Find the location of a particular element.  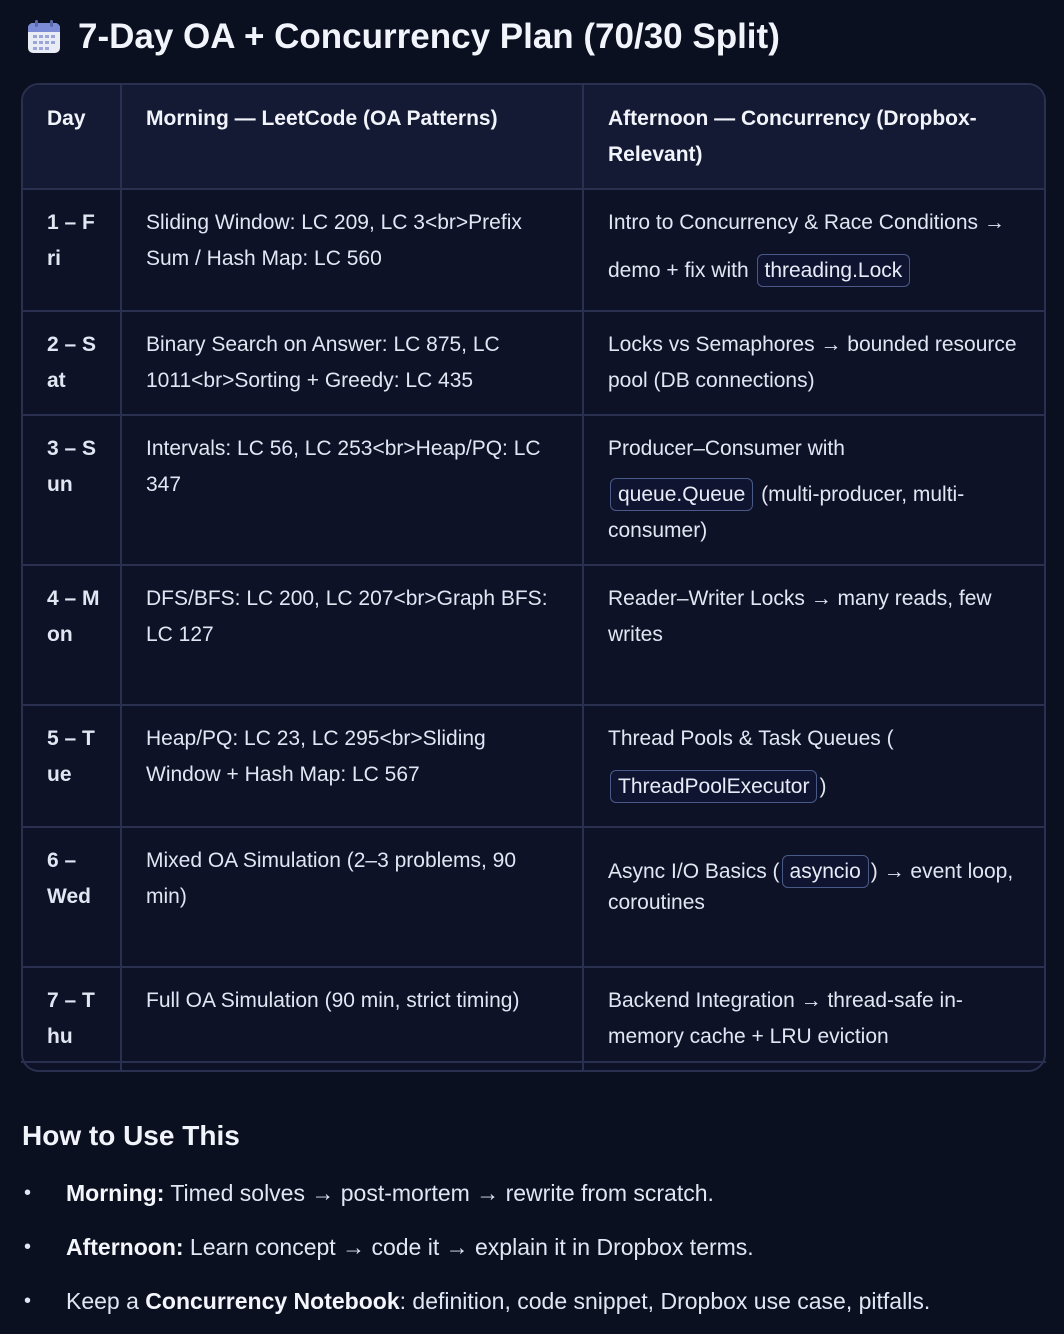

day-cell: 7 – Thu is located at coordinates (72, 1018).